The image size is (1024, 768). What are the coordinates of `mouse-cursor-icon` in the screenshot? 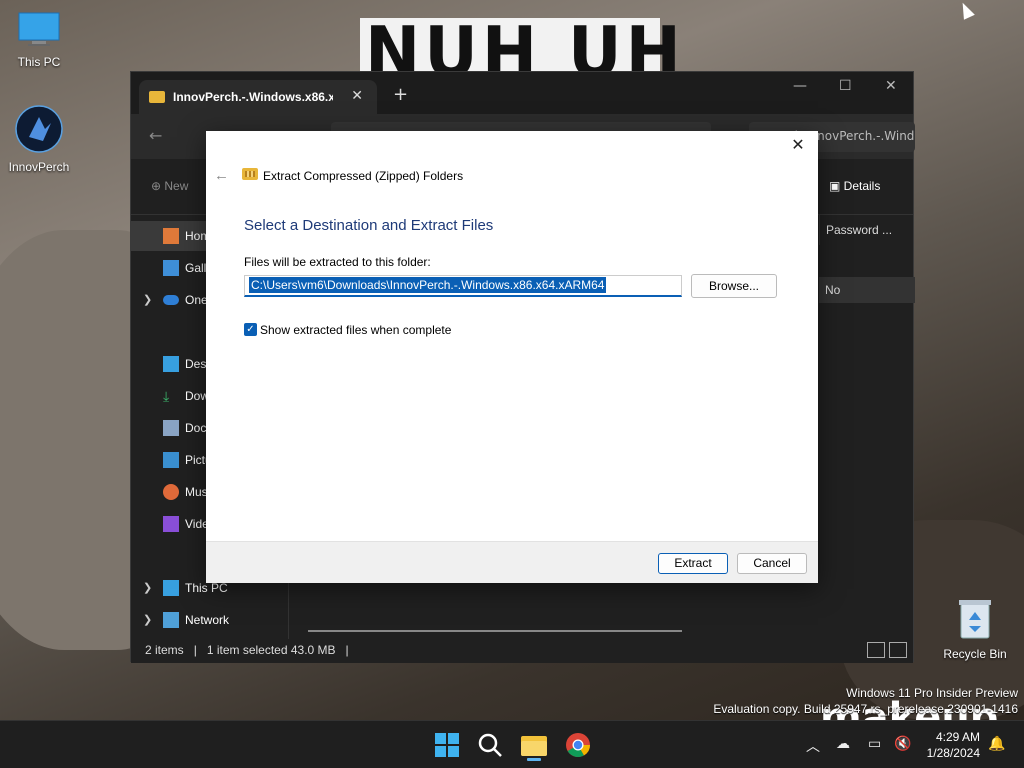 It's located at (966, 10).